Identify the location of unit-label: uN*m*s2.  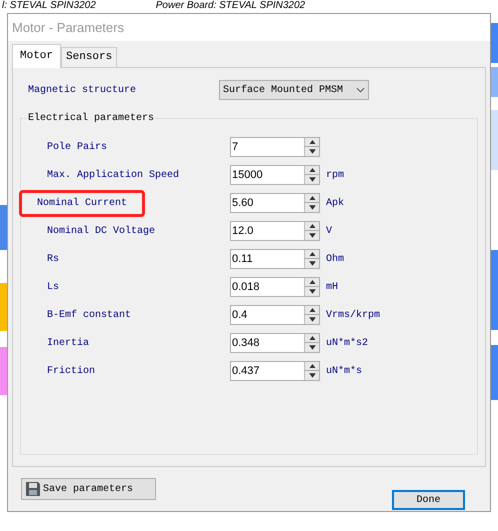
(347, 343).